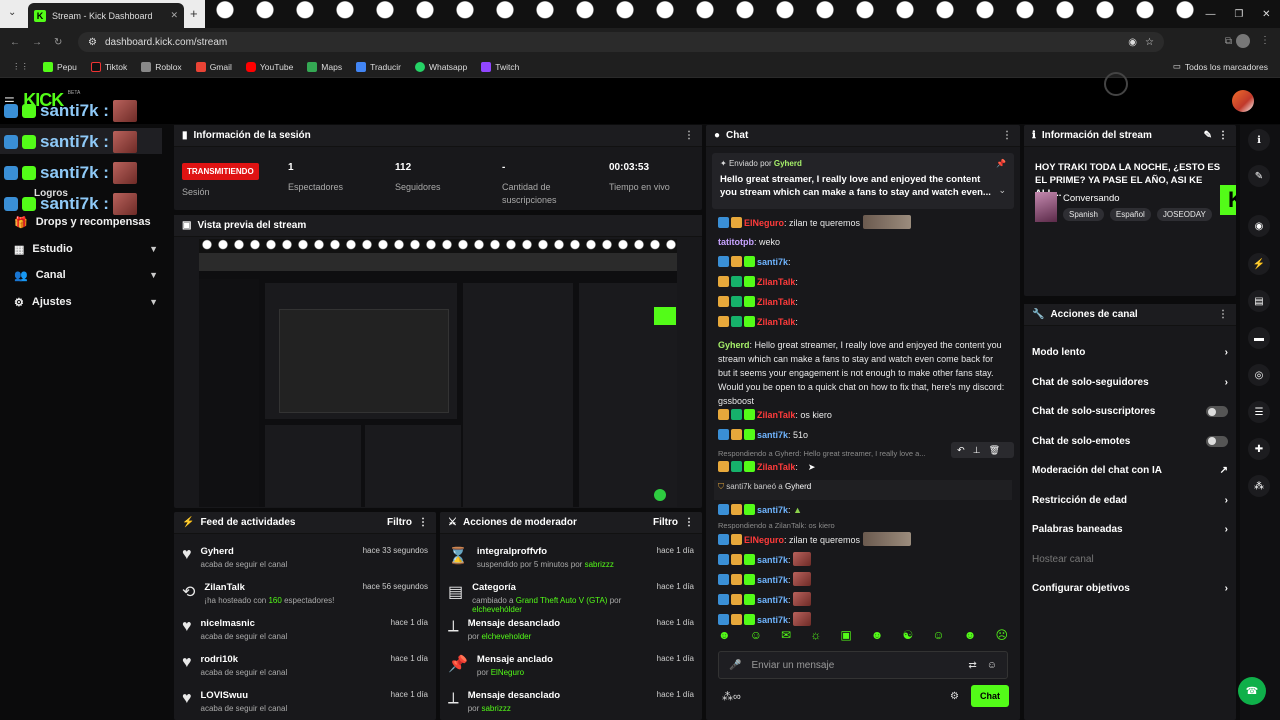  What do you see at coordinates (981, 450) in the screenshot?
I see `pin-icon: ⊥` at bounding box center [981, 450].